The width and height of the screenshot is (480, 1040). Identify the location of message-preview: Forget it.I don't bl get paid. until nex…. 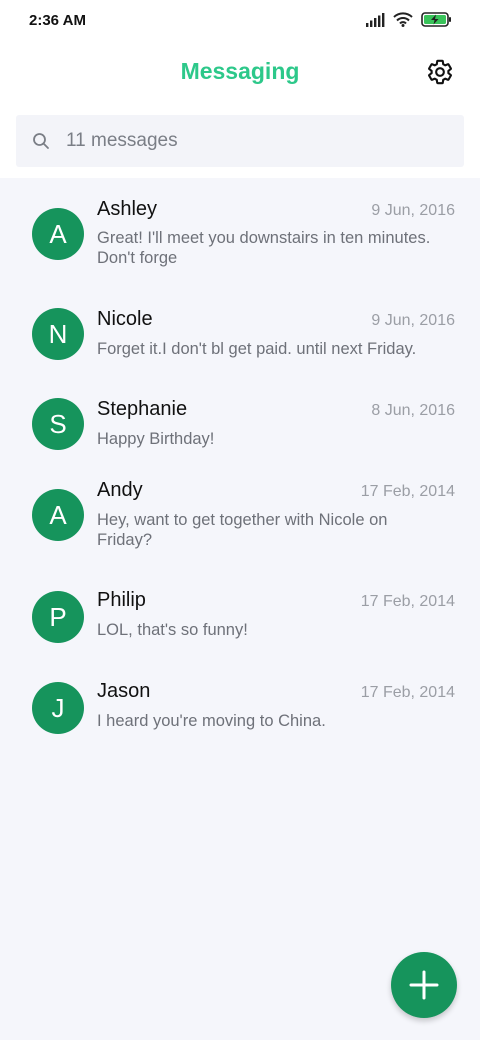
(257, 349).